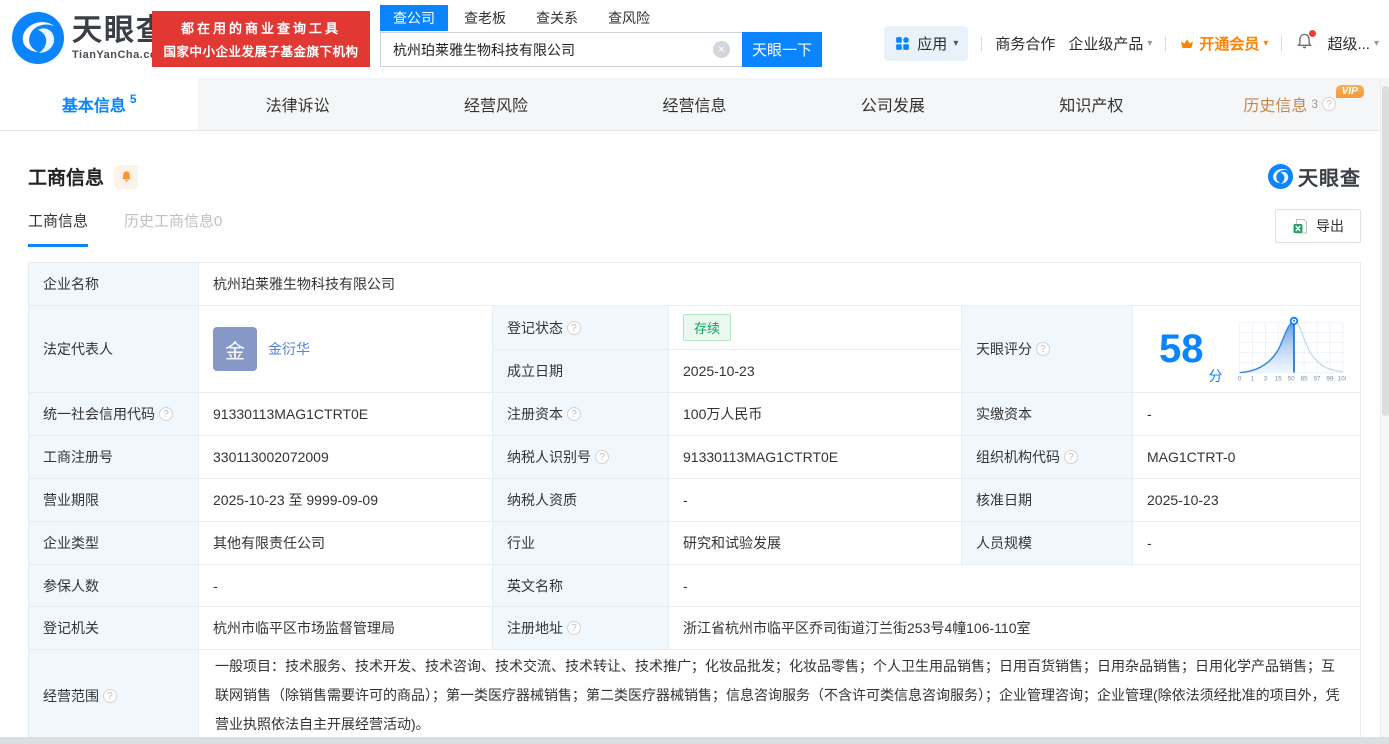 This screenshot has width=1389, height=744. I want to click on field-label-reg-capital: 注册资本 ?, so click(581, 414).